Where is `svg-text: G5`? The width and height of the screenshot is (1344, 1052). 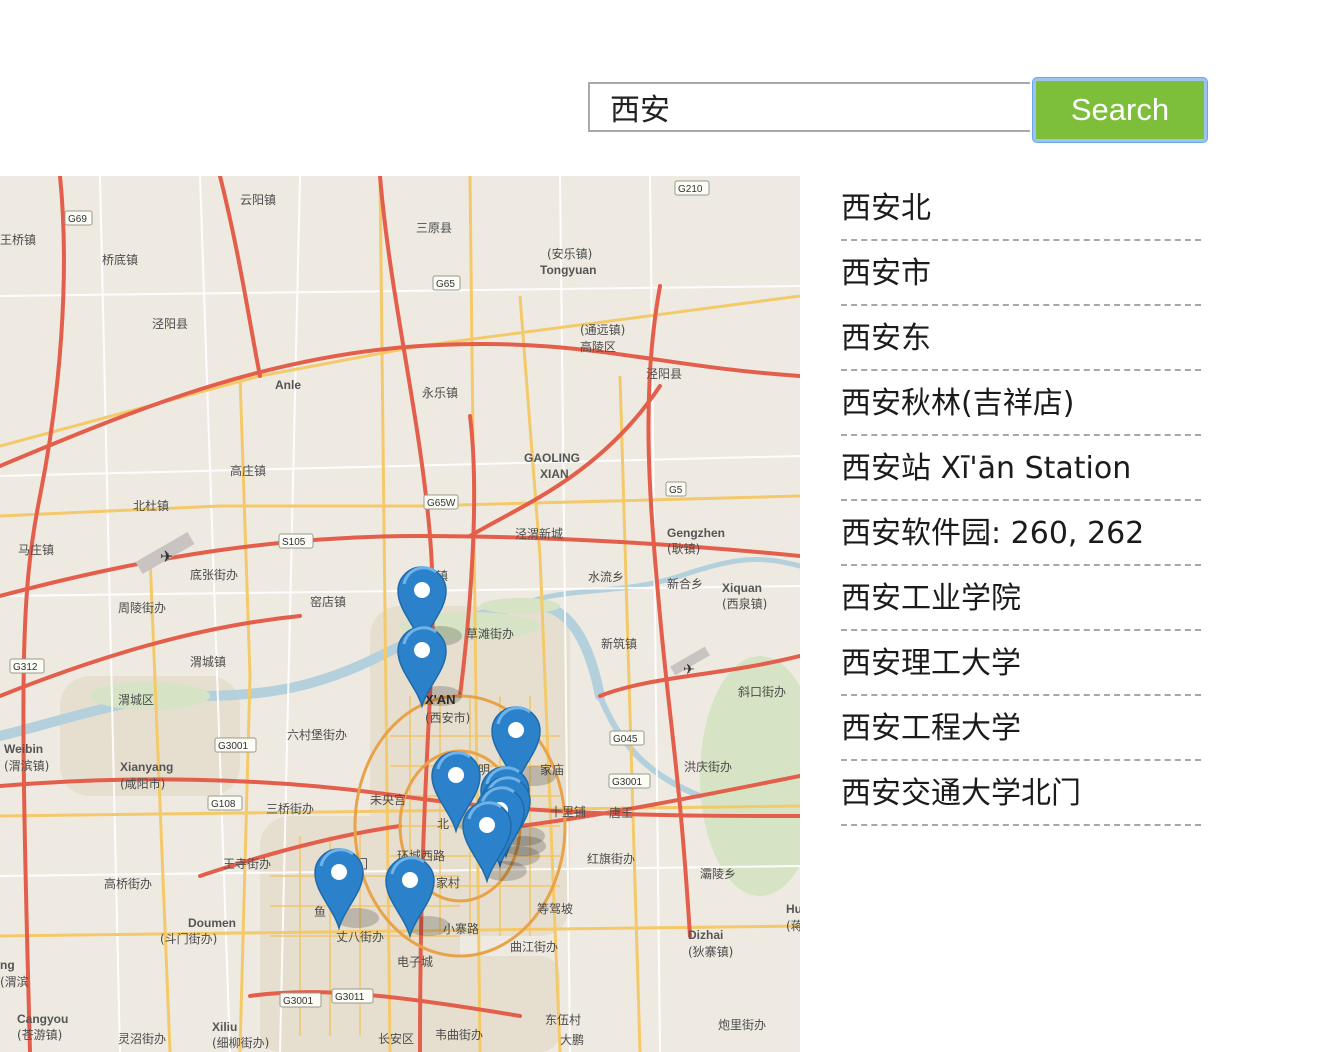
svg-text: G5 is located at coordinates (676, 490).